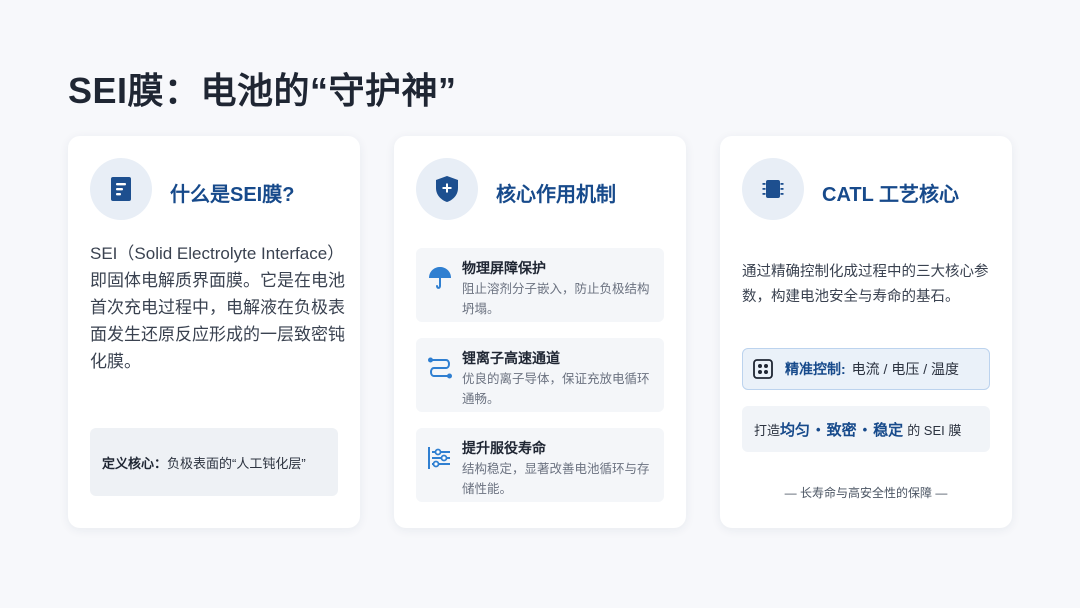  Describe the element at coordinates (865, 284) in the screenshot. I see `card3-description: 通过精确控制化成过程中的三大核心参数，构建电池安全与寿命的基石。` at that location.